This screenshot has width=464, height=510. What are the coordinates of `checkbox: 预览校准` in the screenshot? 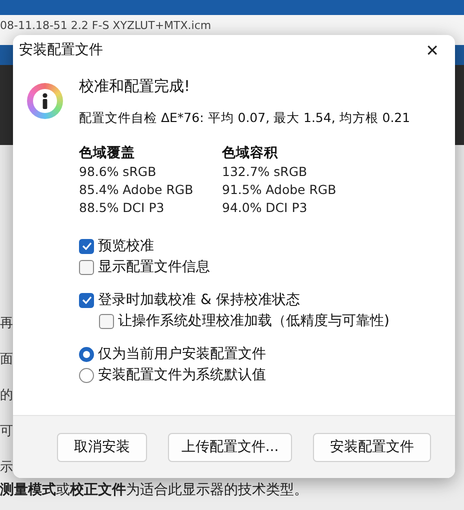 It's located at (244, 246).